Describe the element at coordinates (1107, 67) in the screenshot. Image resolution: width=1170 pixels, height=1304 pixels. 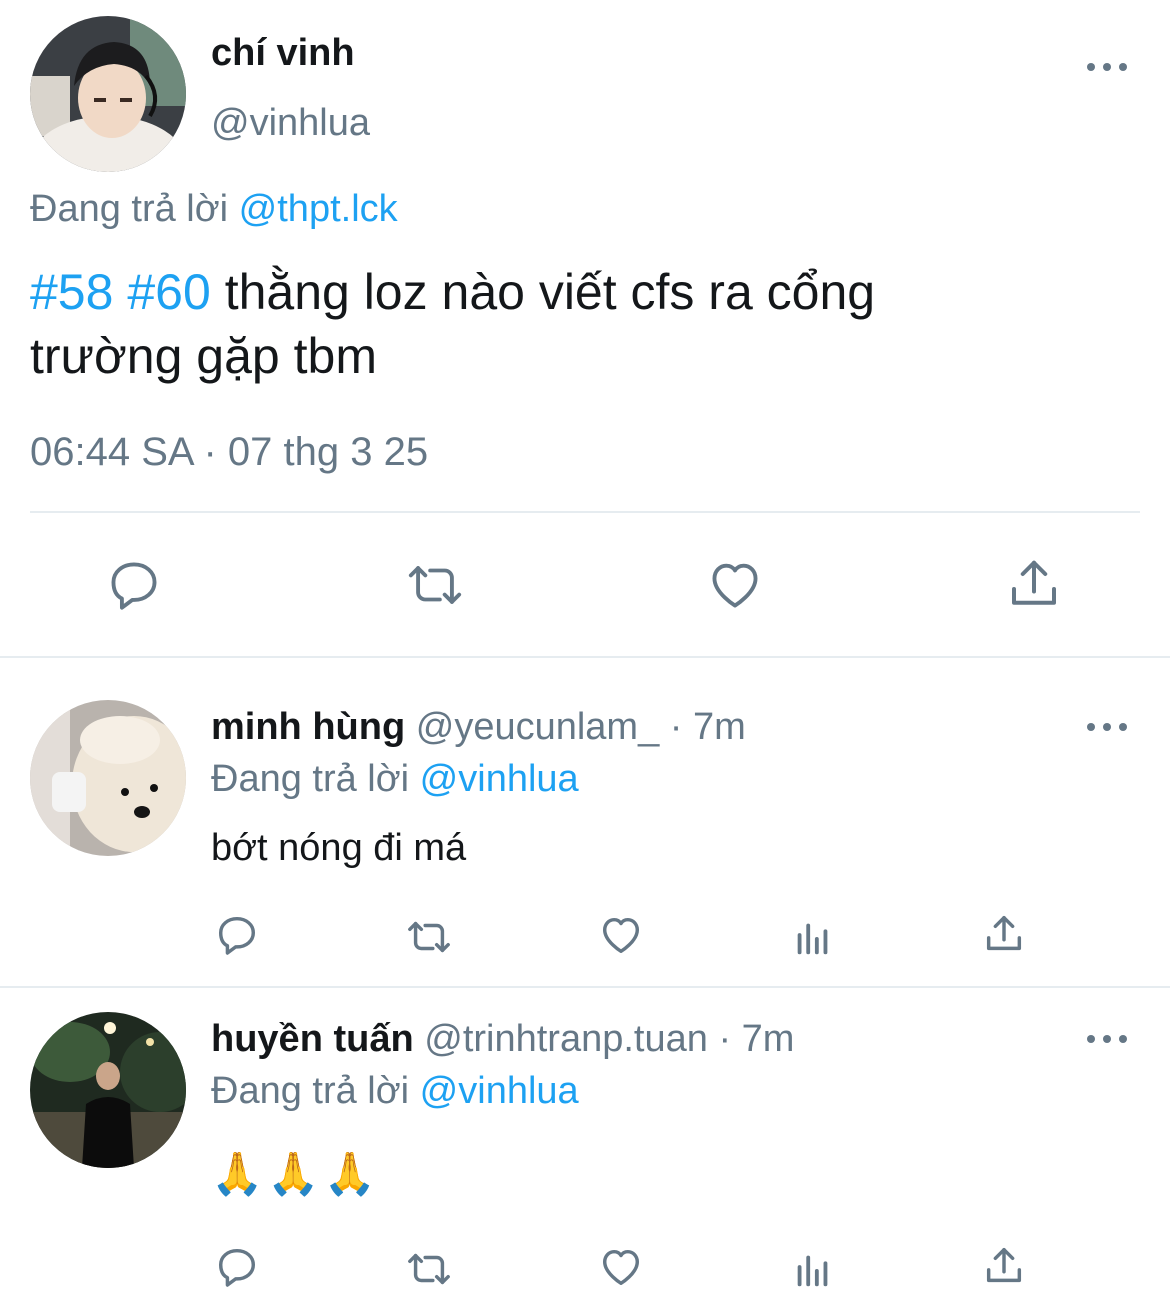
I see `main-more-icon` at that location.